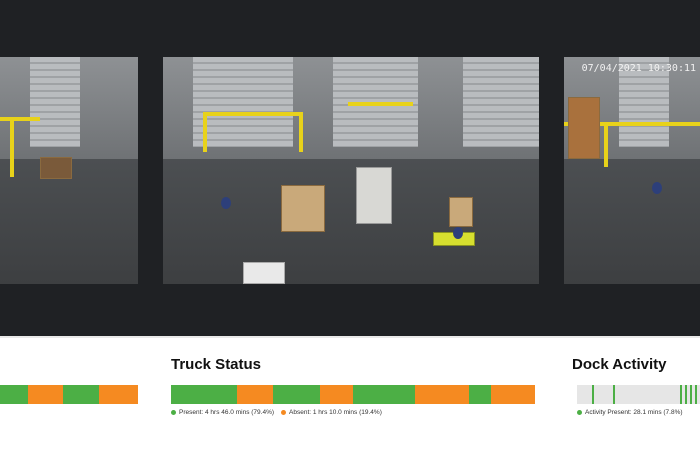 This screenshot has height=451, width=700. I want to click on timeline-left, so click(69, 394).